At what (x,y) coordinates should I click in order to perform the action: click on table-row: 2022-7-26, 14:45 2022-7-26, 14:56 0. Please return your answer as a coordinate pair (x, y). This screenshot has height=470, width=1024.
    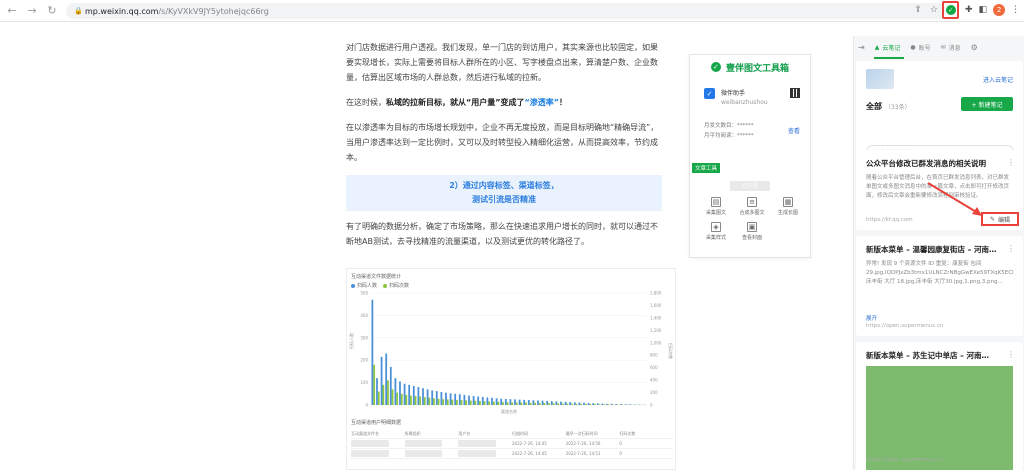
    Looking at the image, I should click on (512, 444).